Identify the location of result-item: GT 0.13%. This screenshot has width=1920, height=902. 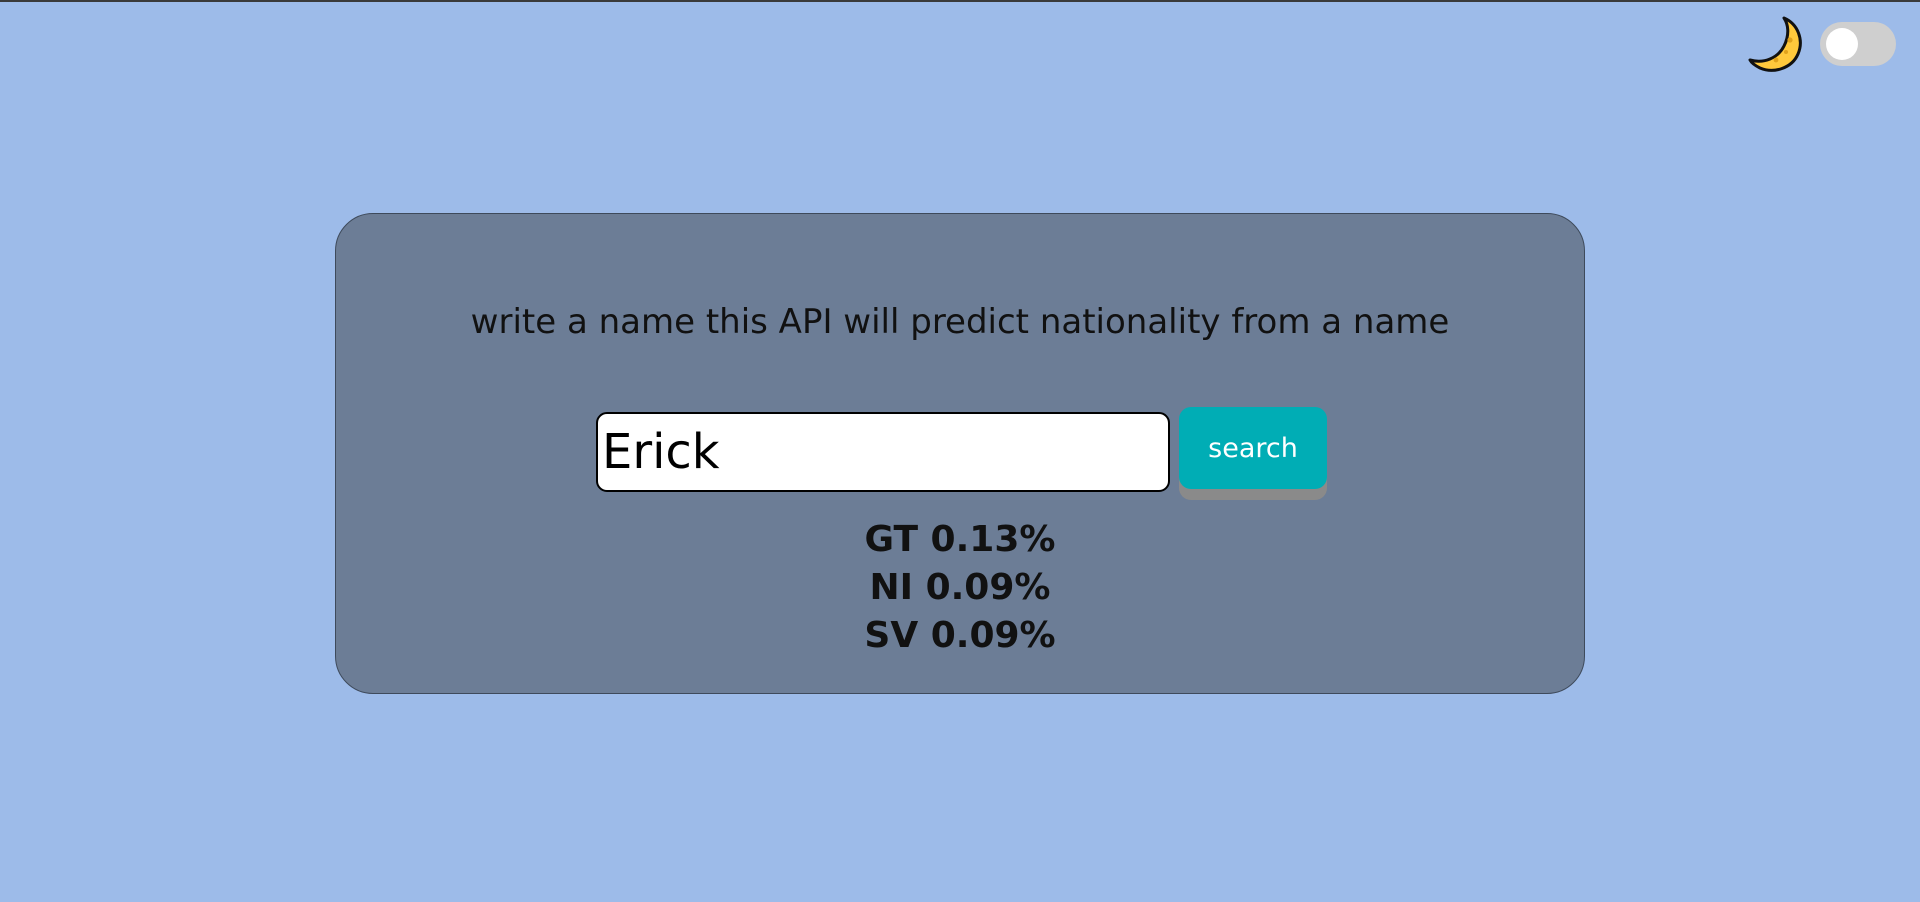
(960, 539).